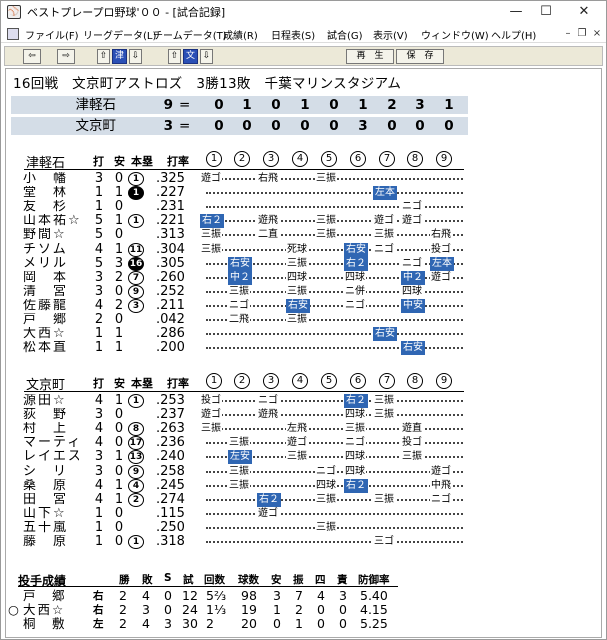 The width and height of the screenshot is (607, 640). I want to click on at-bat-hit: 中２, so click(413, 277).